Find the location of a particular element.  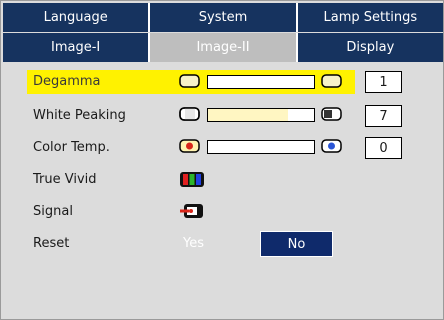

signal-plug-icon is located at coordinates (192, 211).